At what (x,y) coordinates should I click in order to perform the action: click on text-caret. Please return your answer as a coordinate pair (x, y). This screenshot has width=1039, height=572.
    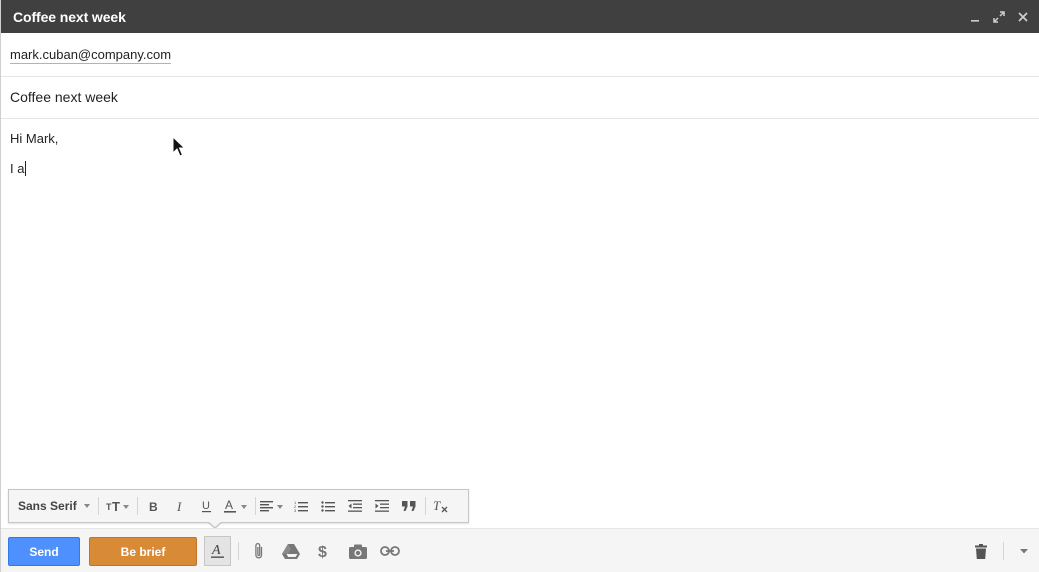
    Looking at the image, I should click on (26, 168).